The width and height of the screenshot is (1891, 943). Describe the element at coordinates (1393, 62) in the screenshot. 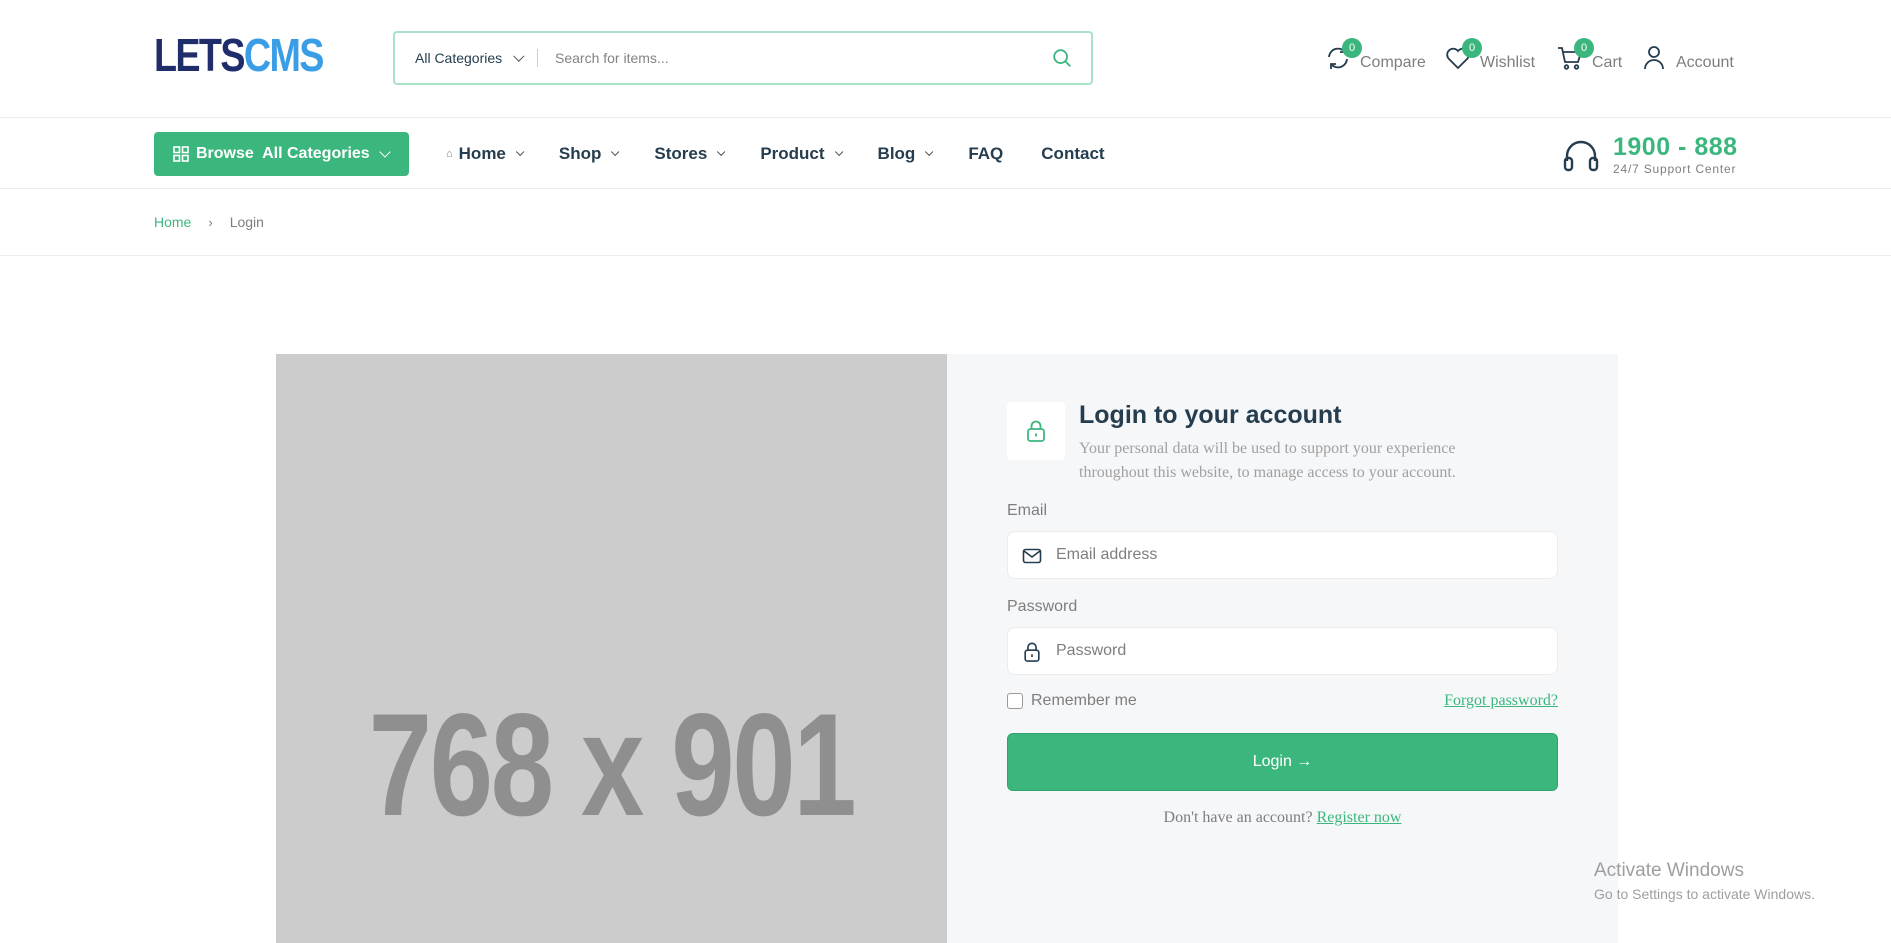

I see `compare-label: Compare` at that location.